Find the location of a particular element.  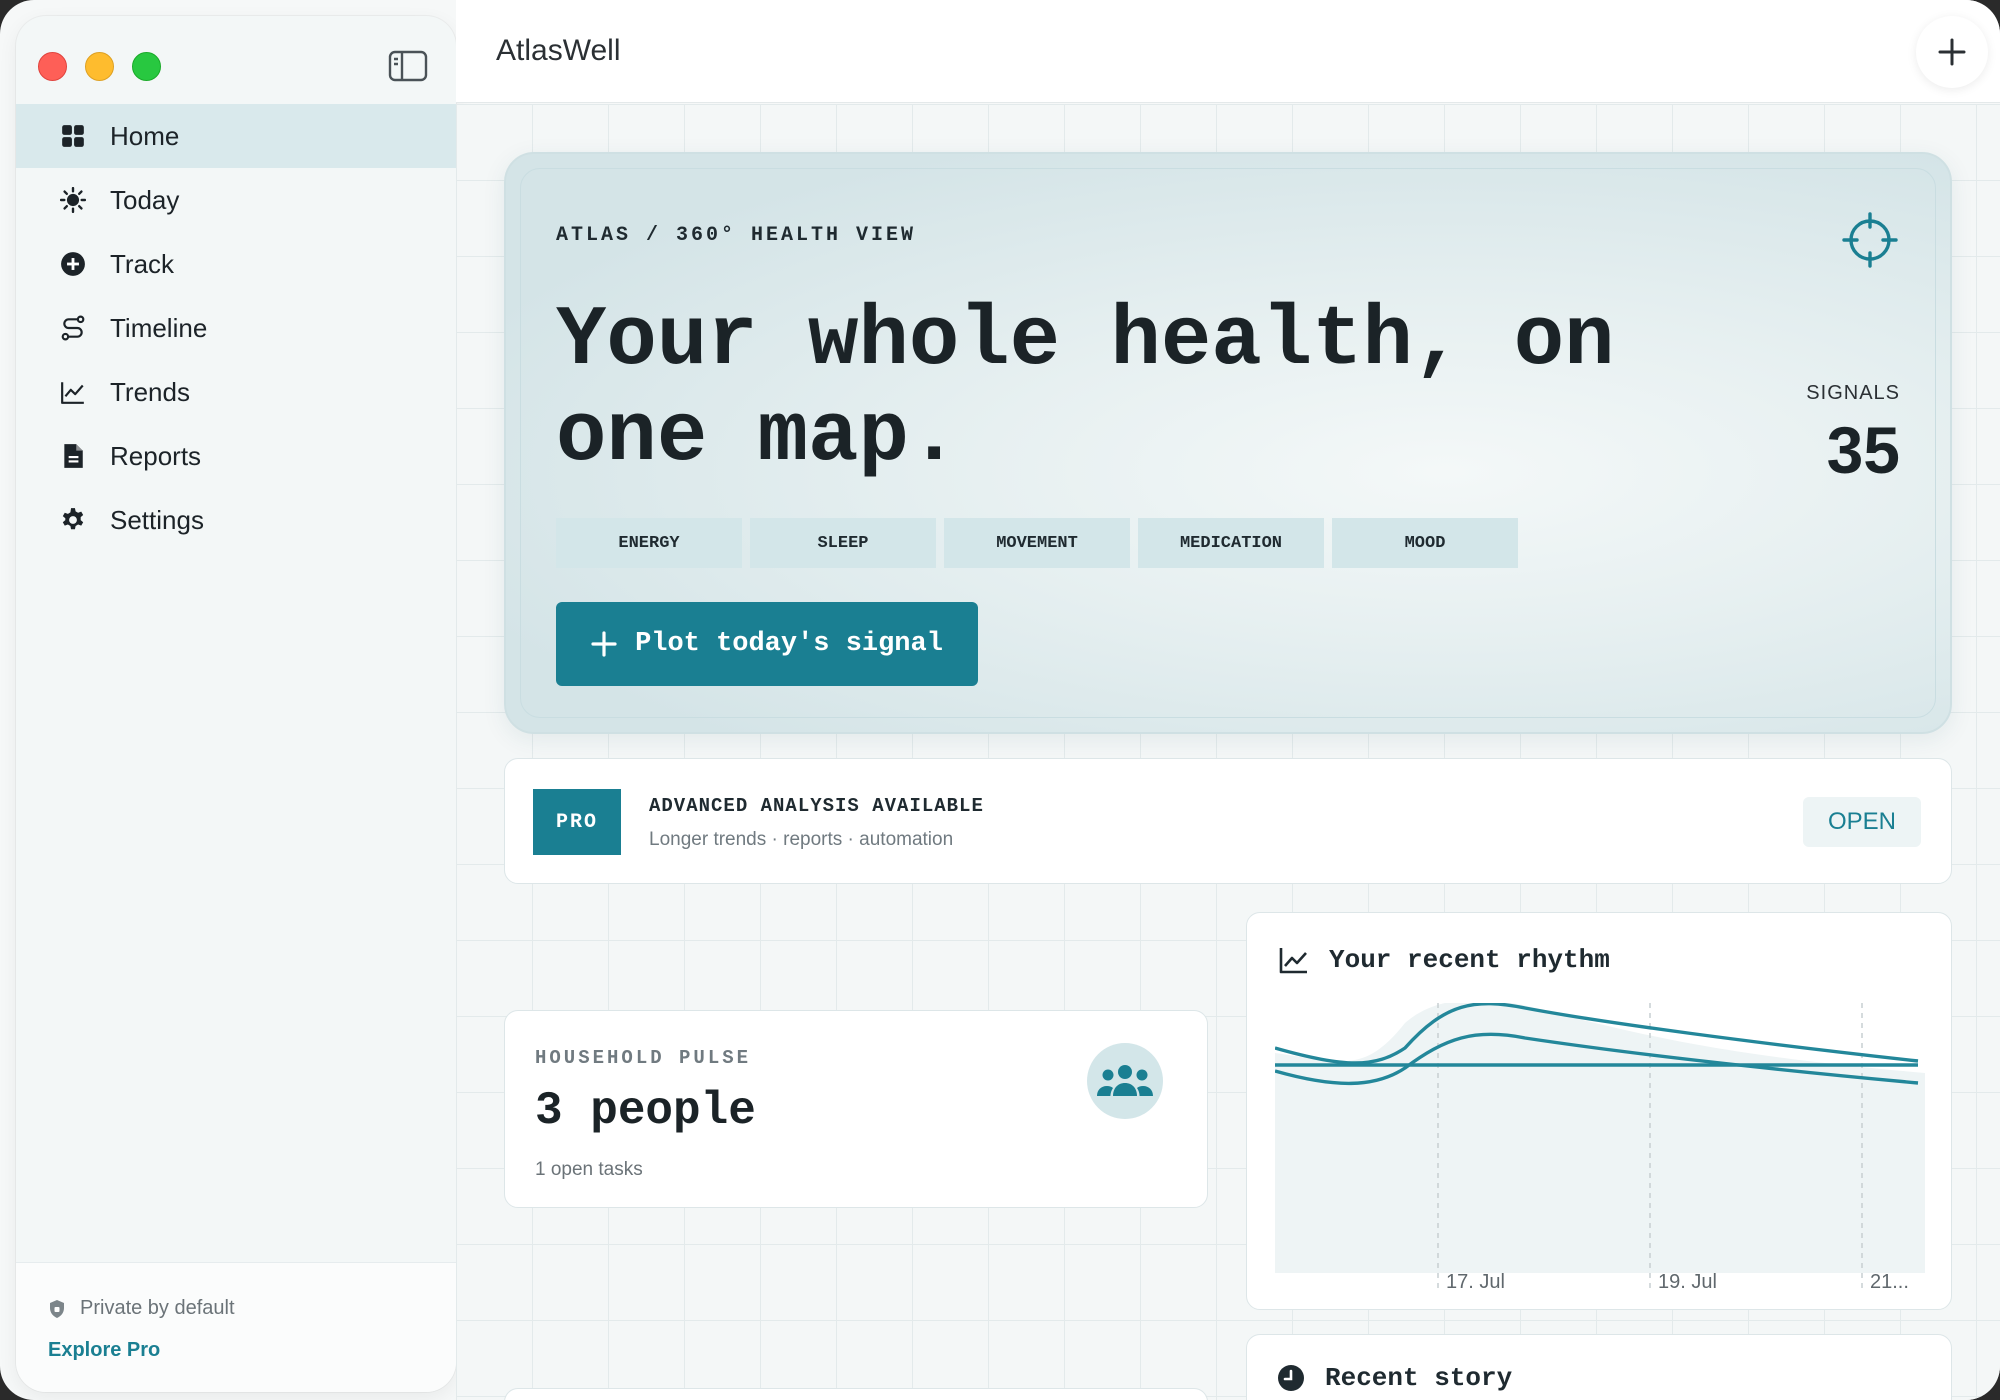

hero-title: Your whole health, on one map. is located at coordinates (1085, 389).